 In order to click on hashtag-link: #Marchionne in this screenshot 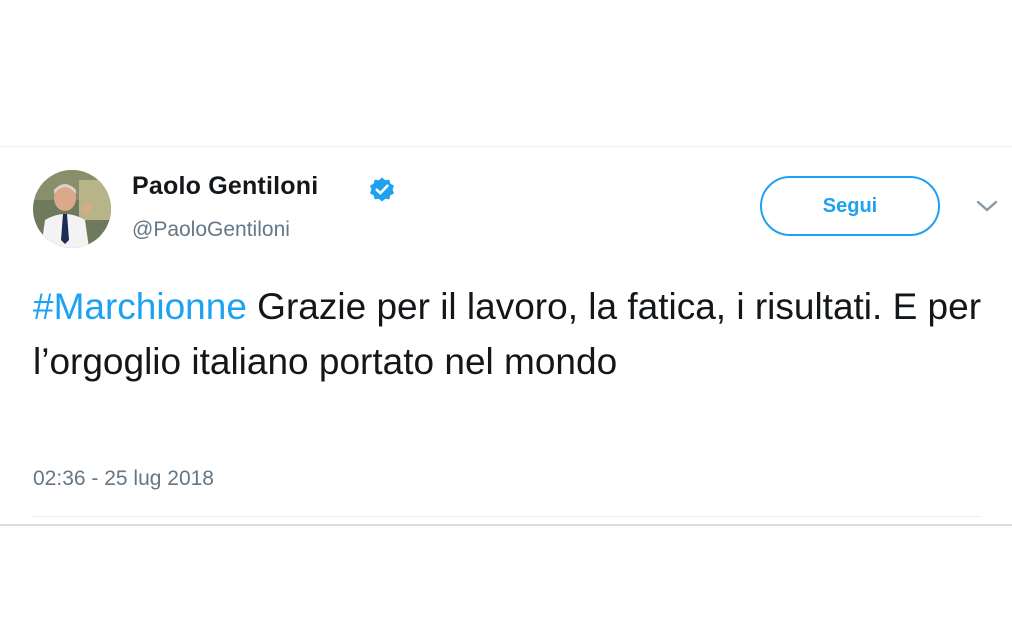, I will do `click(140, 306)`.